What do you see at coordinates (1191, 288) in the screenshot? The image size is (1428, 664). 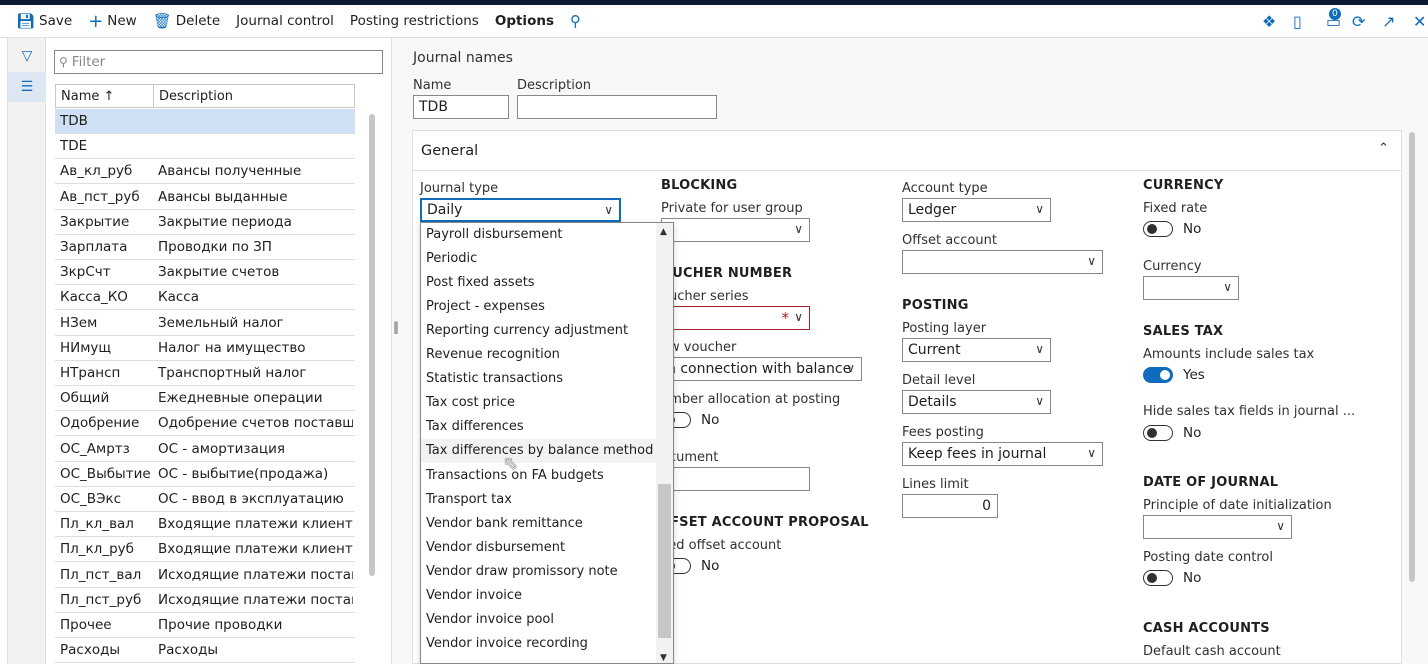 I see `currency-select: ∨` at bounding box center [1191, 288].